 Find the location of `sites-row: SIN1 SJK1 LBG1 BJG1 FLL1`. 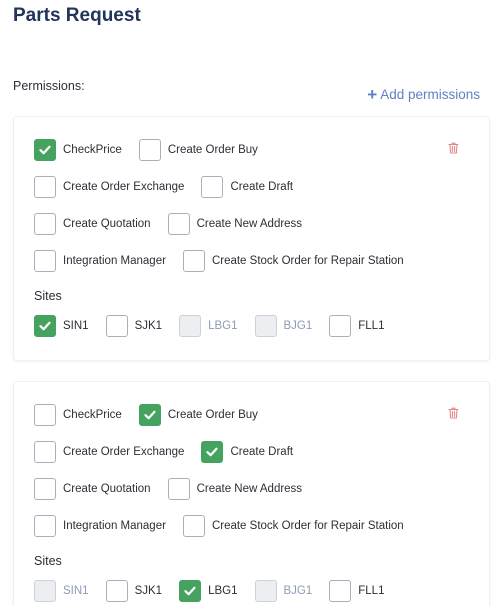

sites-row: SIN1 SJK1 LBG1 BJG1 FLL1 is located at coordinates (217, 326).